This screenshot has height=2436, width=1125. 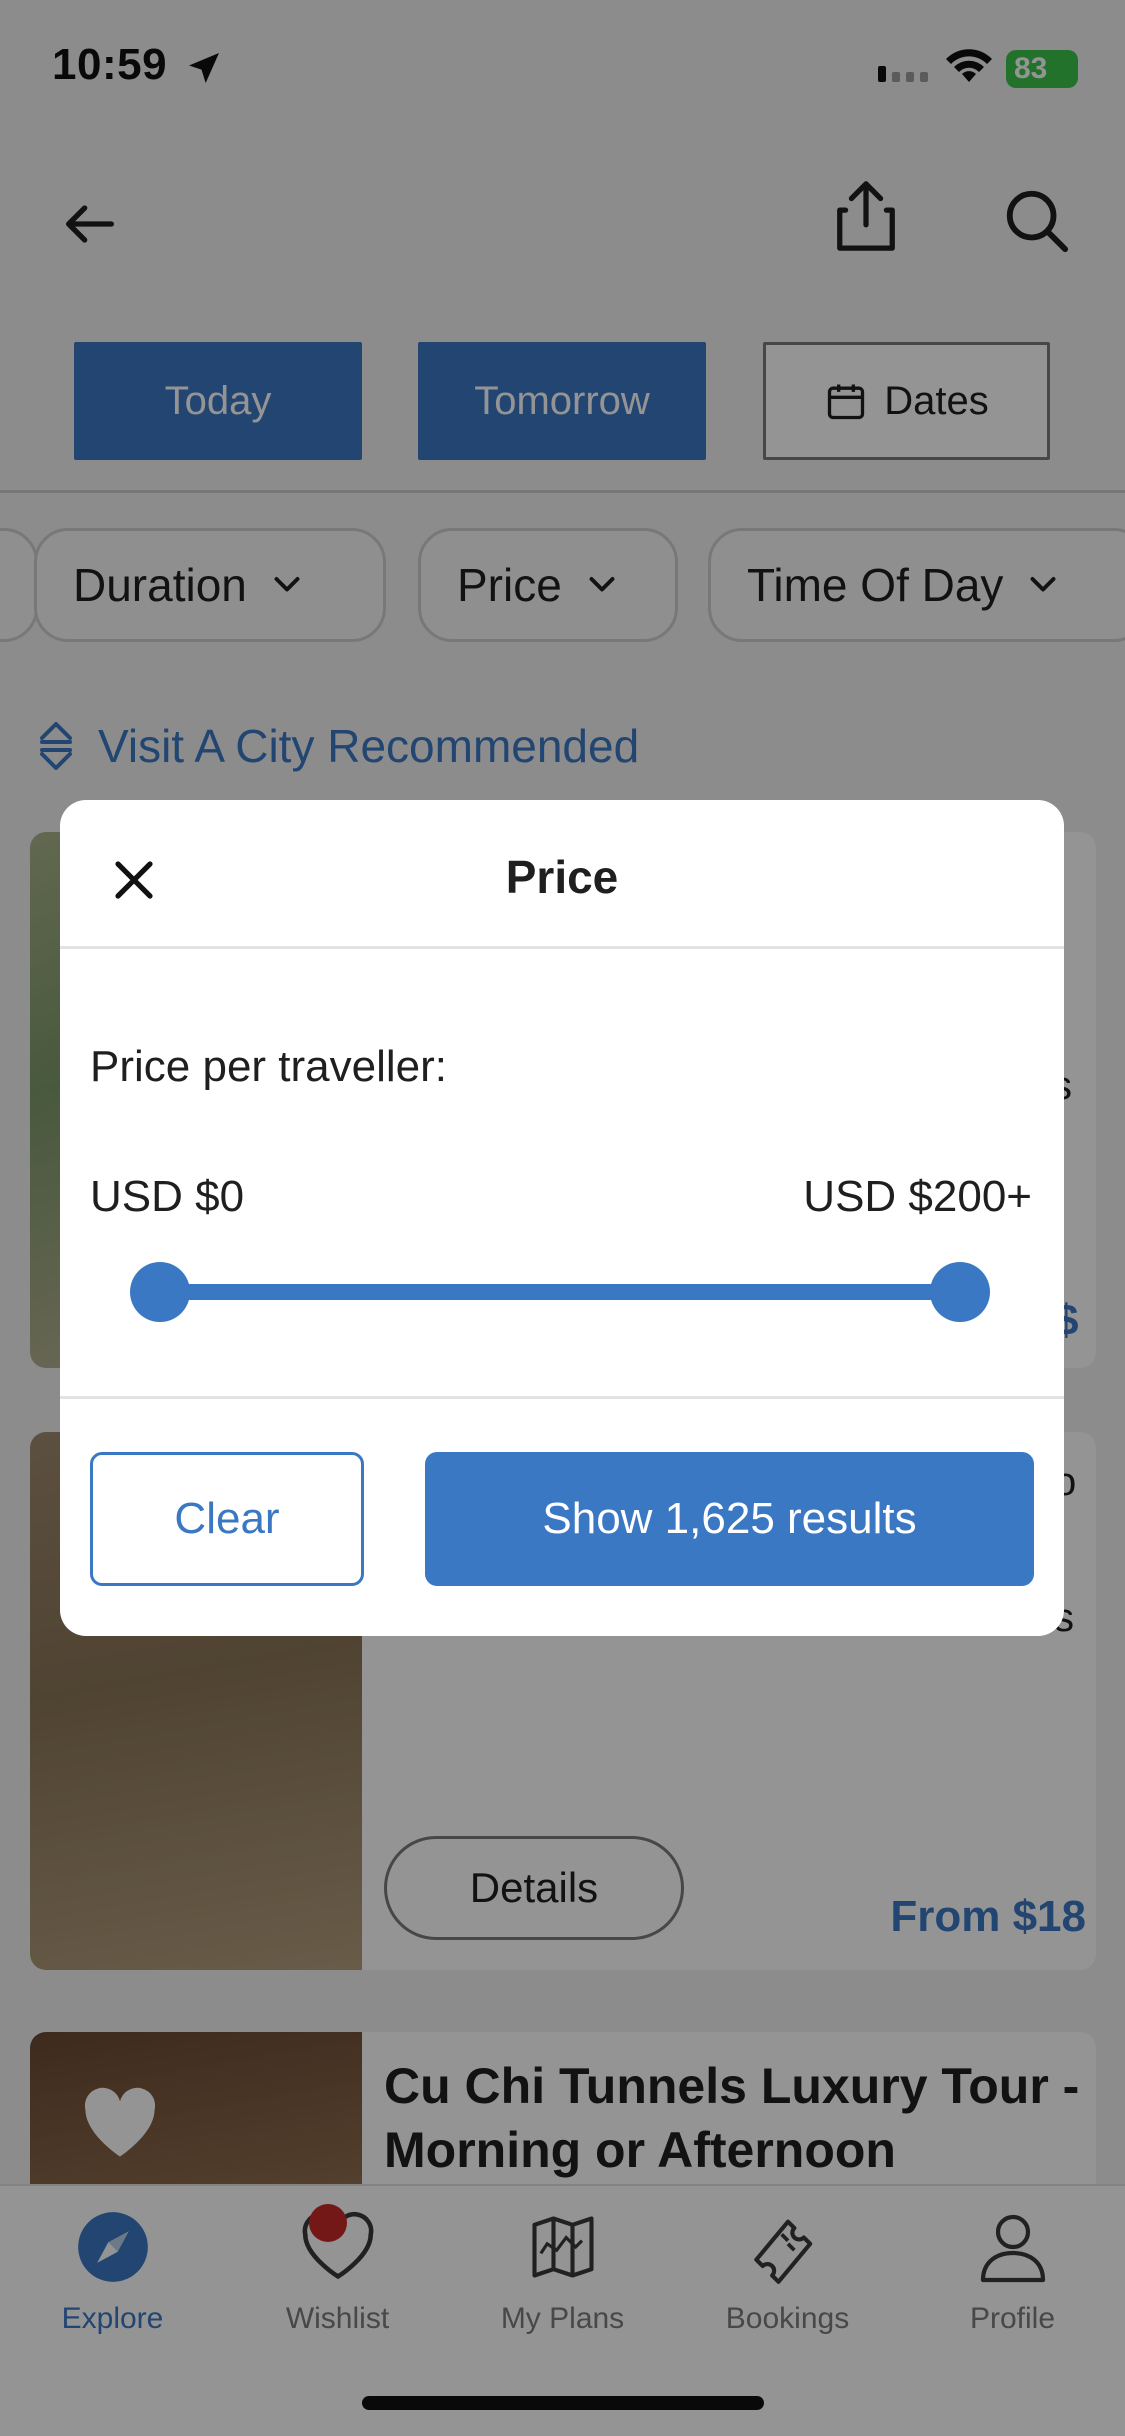 What do you see at coordinates (269, 1066) in the screenshot?
I see `price-per-traveller-label: Price per traveller:` at bounding box center [269, 1066].